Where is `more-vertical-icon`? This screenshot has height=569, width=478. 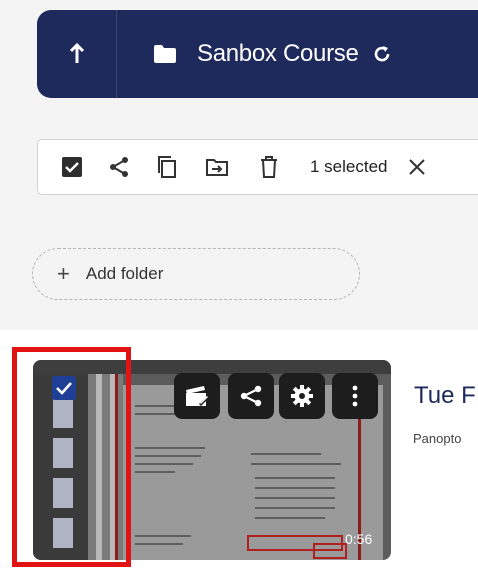 more-vertical-icon is located at coordinates (355, 396).